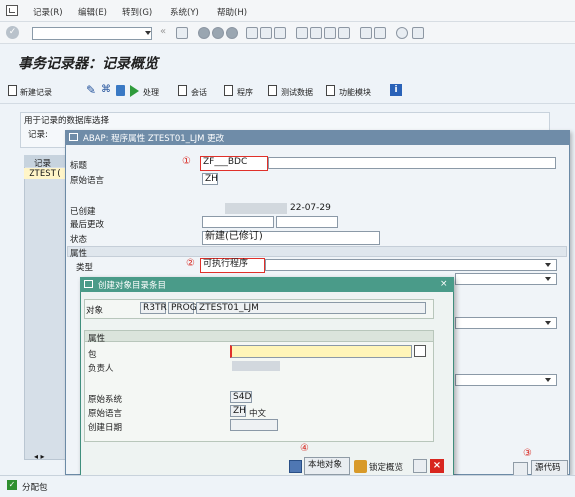 The image size is (575, 497). What do you see at coordinates (355, 92) in the screenshot?
I see `function-module-button: 功能模块` at bounding box center [355, 92].